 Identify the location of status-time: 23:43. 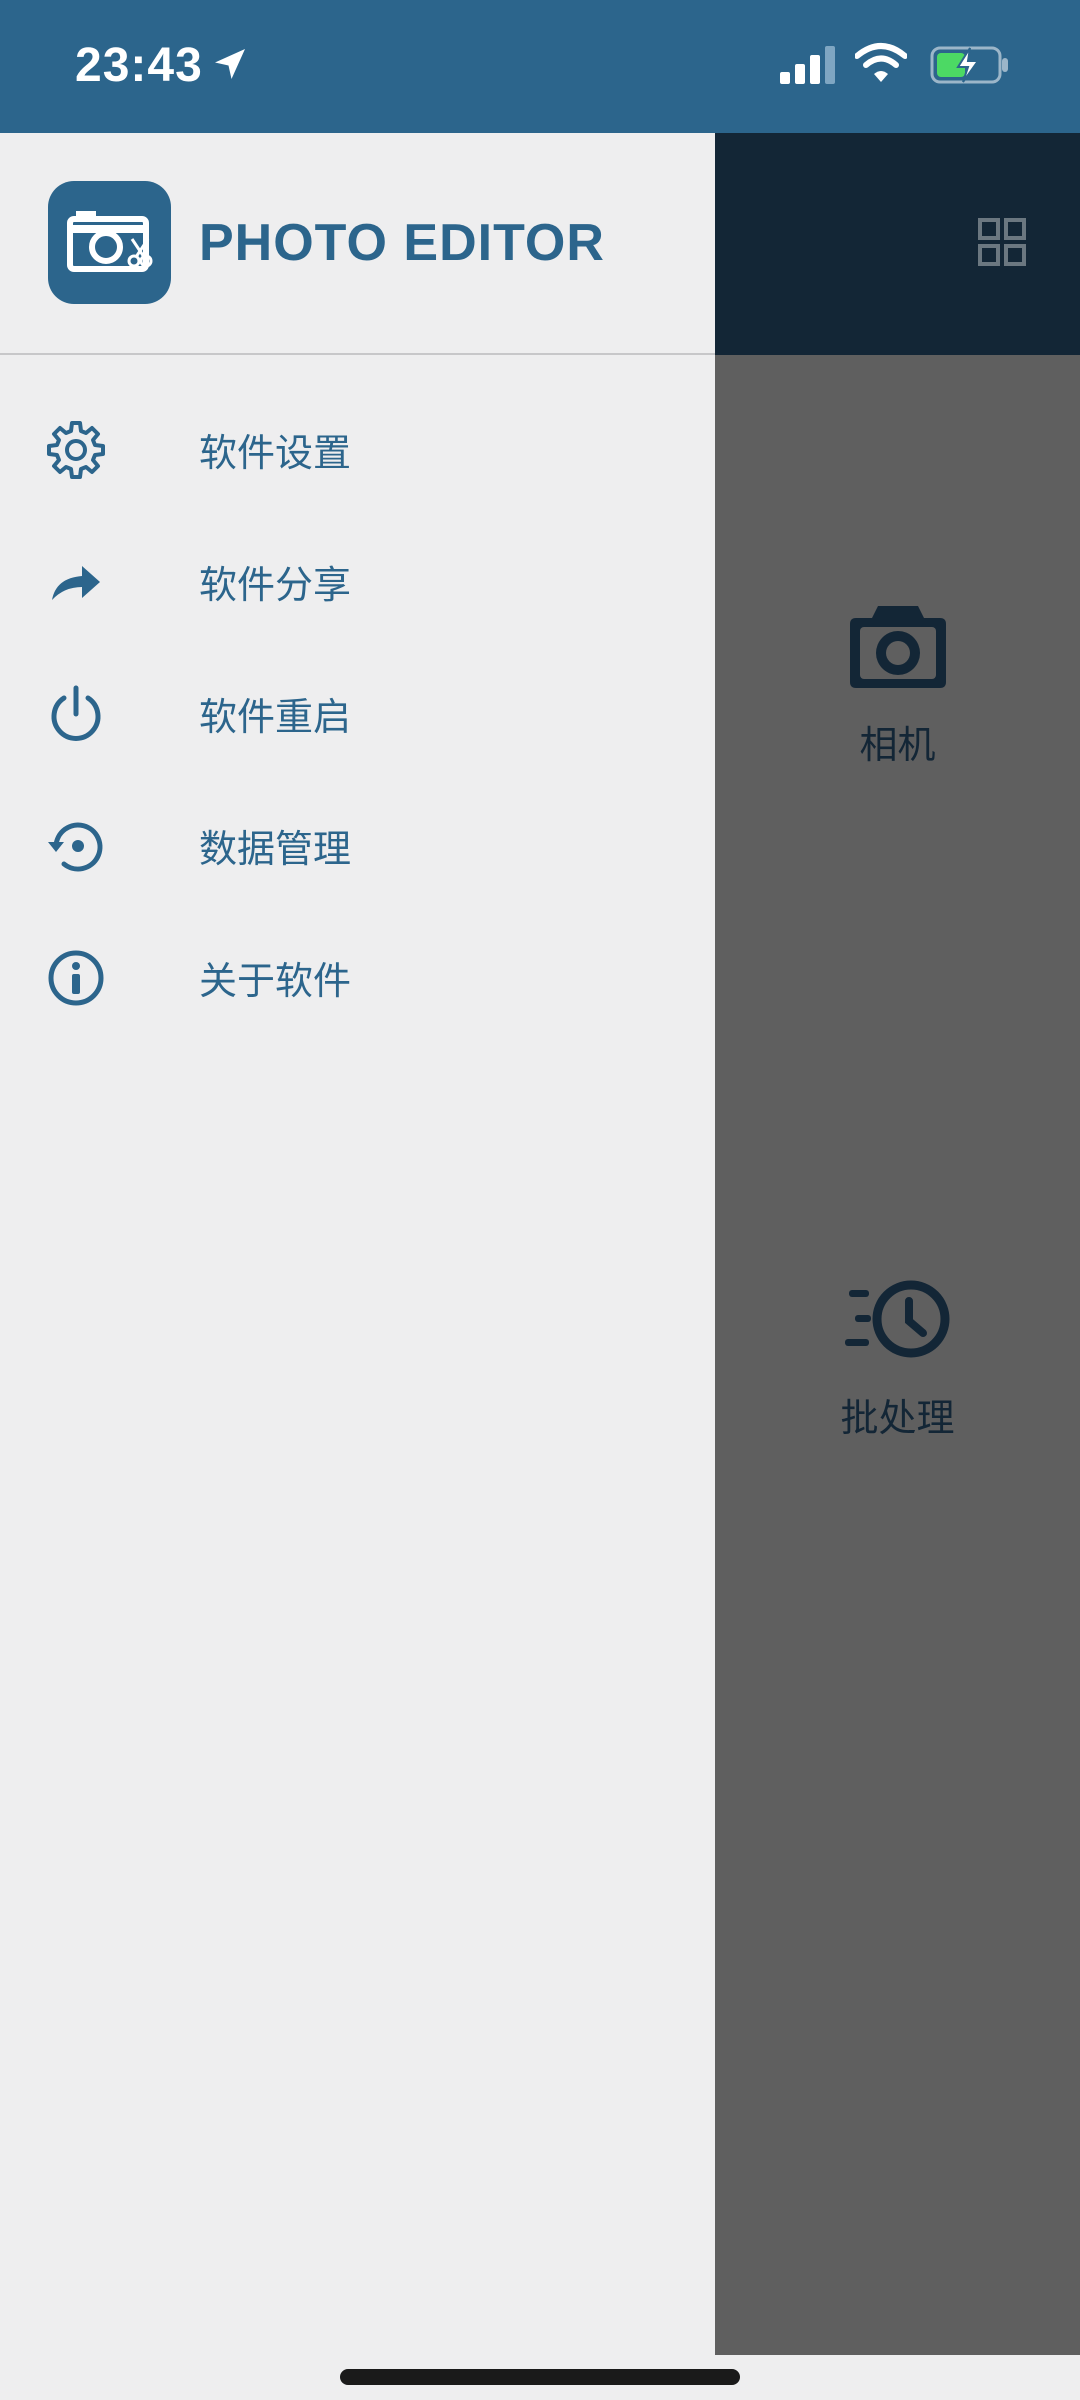
(139, 65).